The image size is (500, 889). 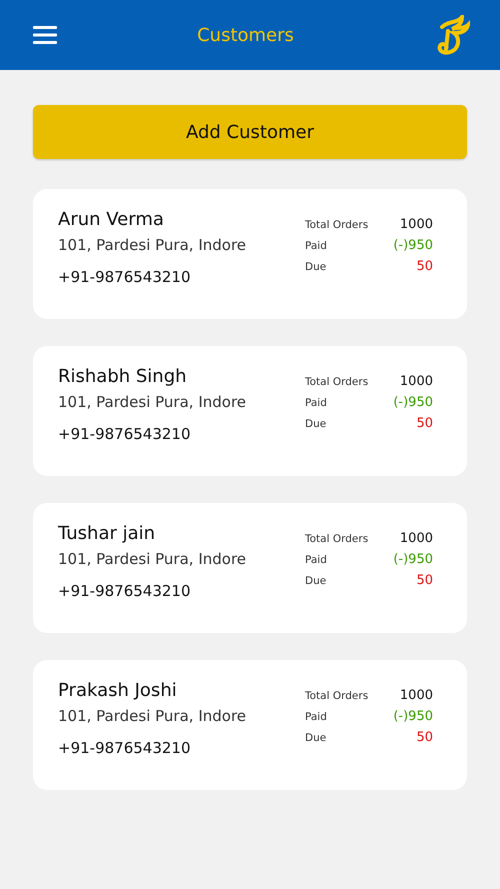 I want to click on customer-card: Prakash Joshi 101, Pardesi Pura, Indore +91-9876543210 Total Orders 1000 Paid (-)950 Due 50, so click(x=250, y=725).